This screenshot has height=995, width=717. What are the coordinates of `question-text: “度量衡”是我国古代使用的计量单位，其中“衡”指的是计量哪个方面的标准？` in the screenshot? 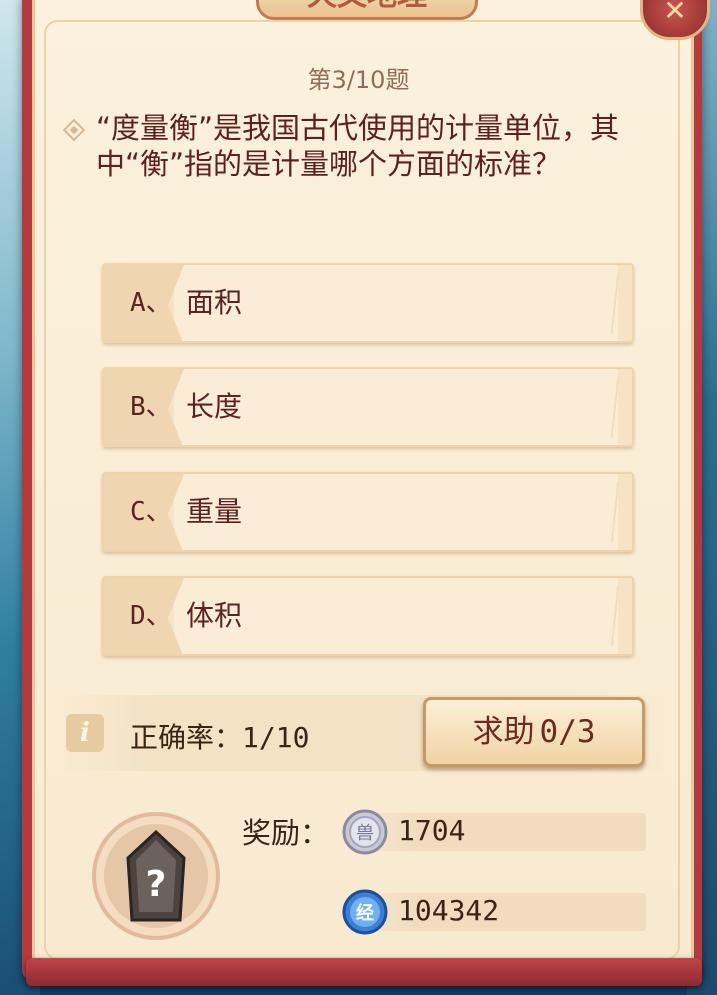 It's located at (358, 146).